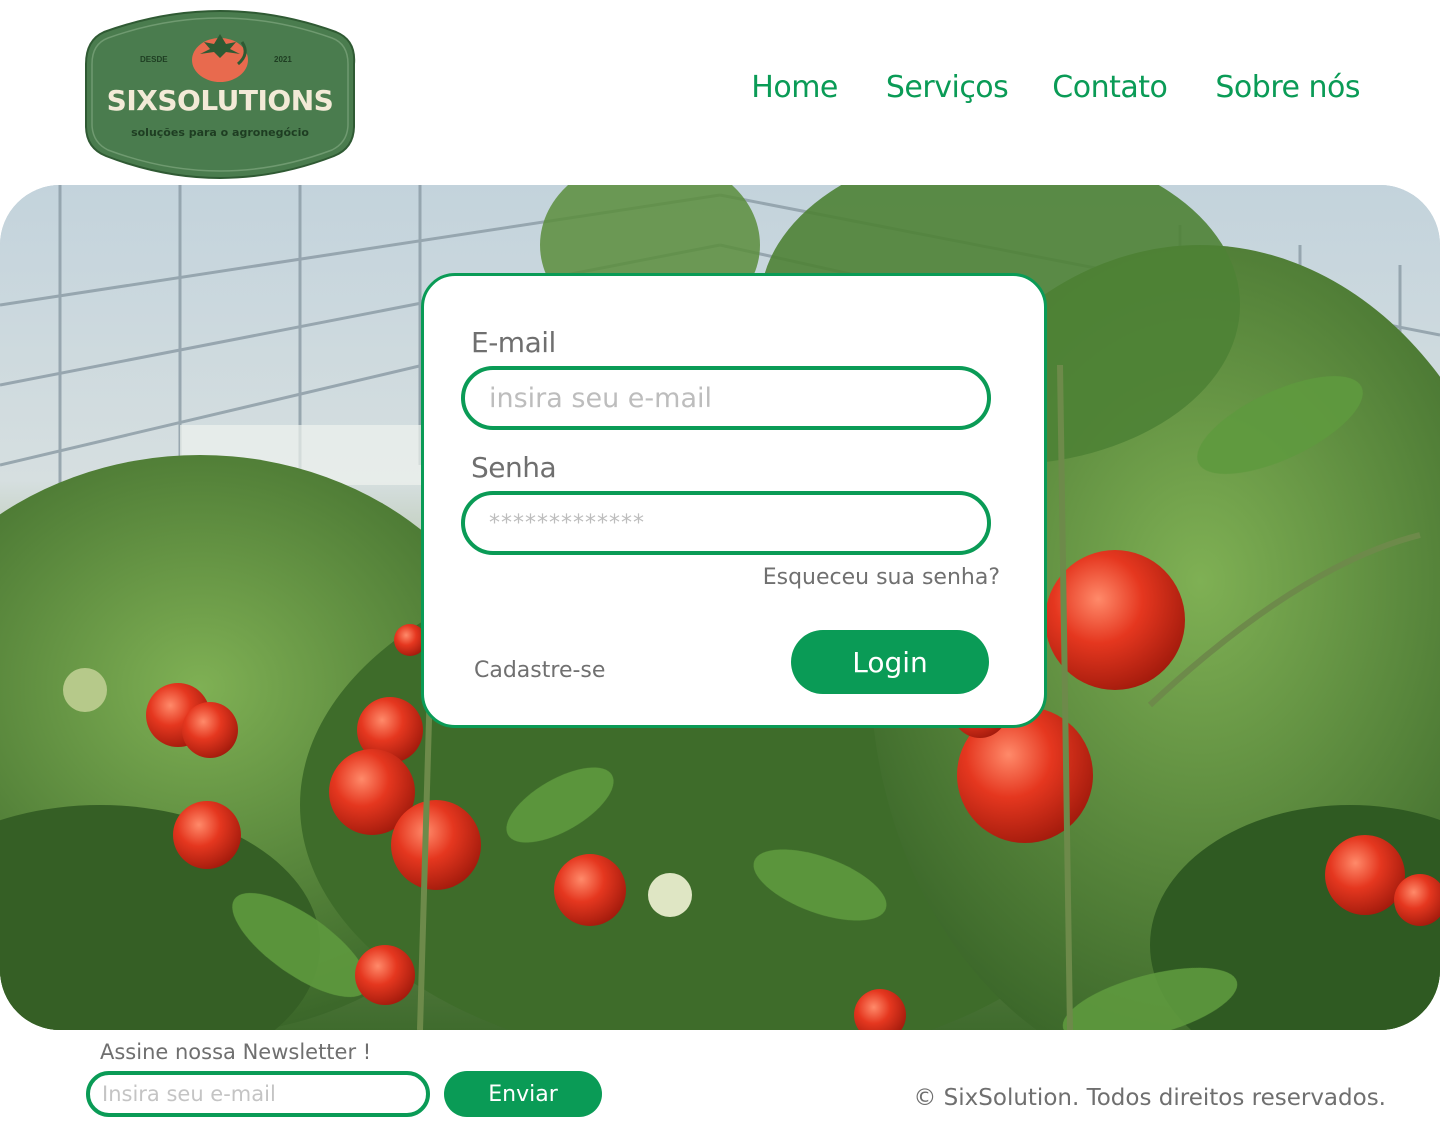 The height and width of the screenshot is (1129, 1440). I want to click on logo-year: 2021, so click(283, 59).